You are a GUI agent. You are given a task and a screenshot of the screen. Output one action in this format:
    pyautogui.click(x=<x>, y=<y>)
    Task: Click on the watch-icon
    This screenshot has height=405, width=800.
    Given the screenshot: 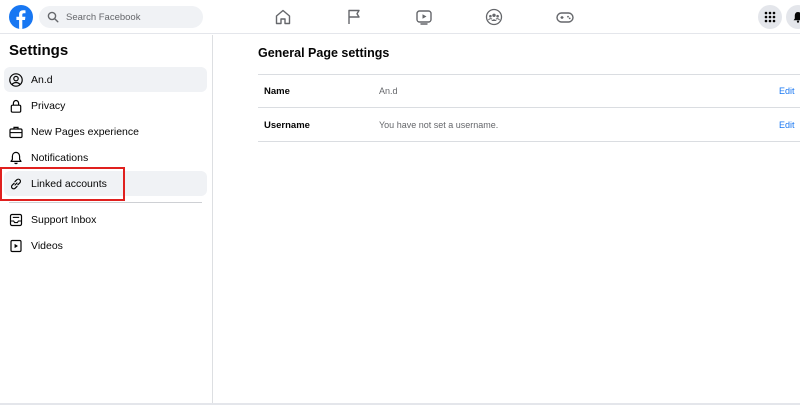 What is the action you would take?
    pyautogui.click(x=424, y=17)
    